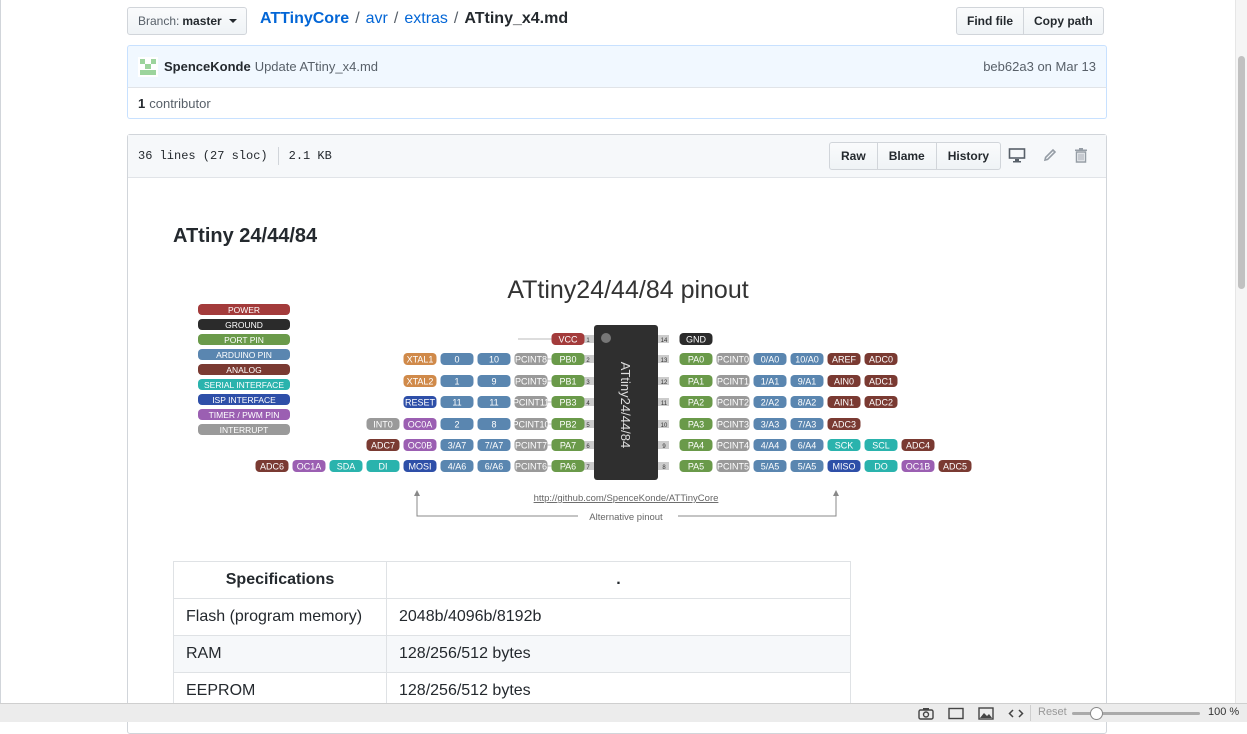 The image size is (1247, 734). Describe the element at coordinates (304, 19) in the screenshot. I see `breadcrumb-repo-link: ATTinyCore` at that location.